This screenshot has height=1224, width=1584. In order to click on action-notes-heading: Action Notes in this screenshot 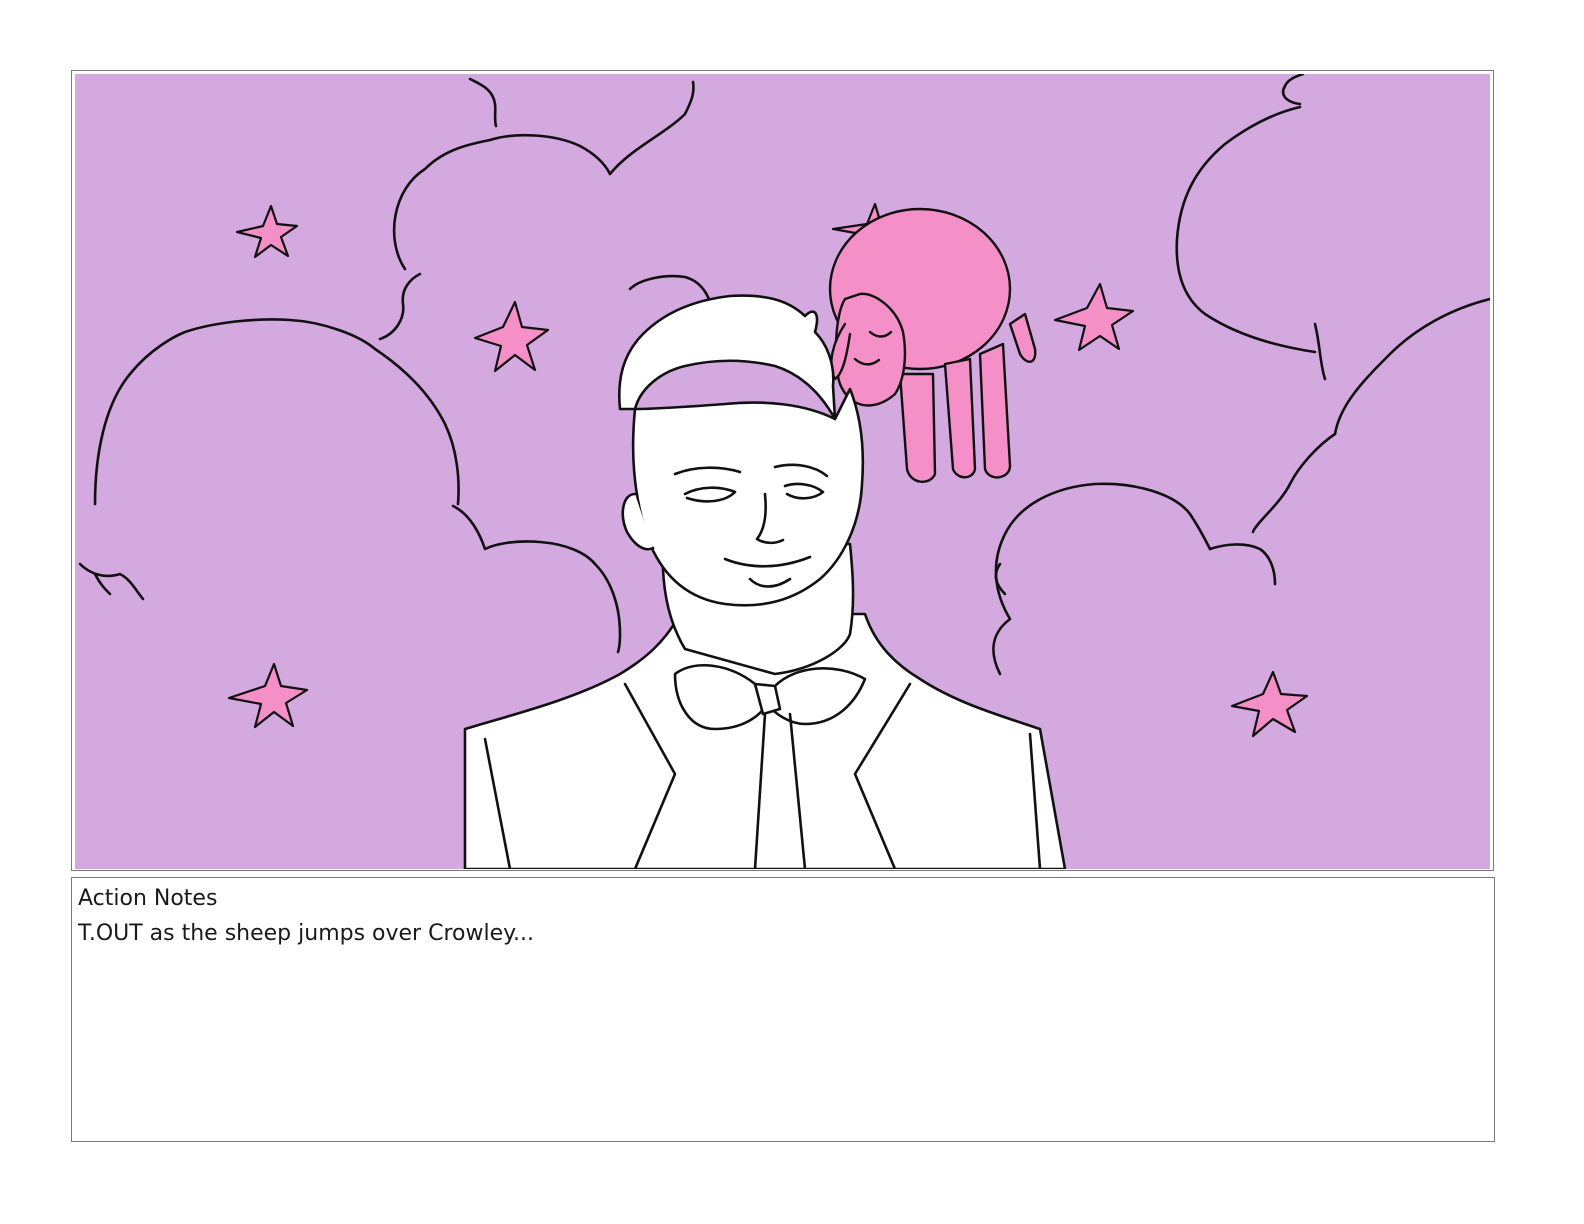, I will do `click(148, 898)`.